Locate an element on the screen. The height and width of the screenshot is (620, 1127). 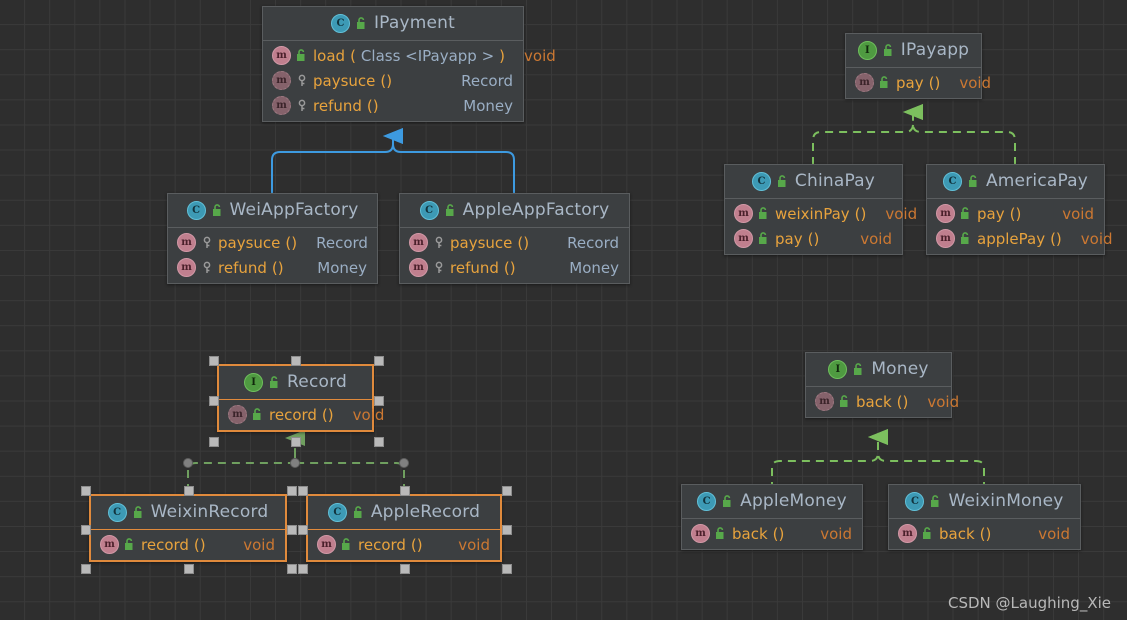
uml-interface-record: I Record m record() void is located at coordinates (300, 398).